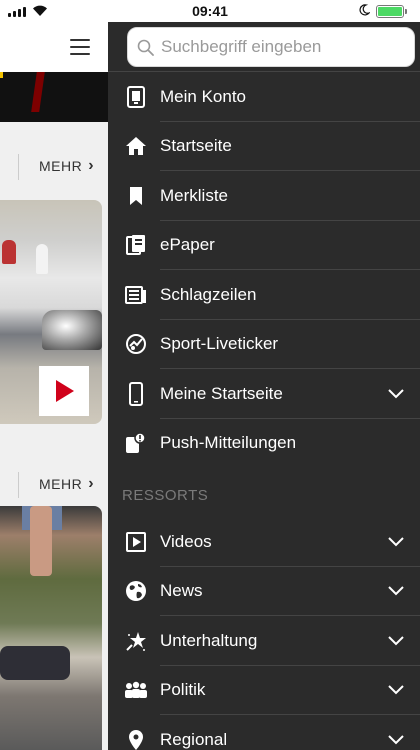 This screenshot has width=420, height=750. I want to click on menu-item-push-mitteilungen: Push-Mitteilungen, so click(264, 444).